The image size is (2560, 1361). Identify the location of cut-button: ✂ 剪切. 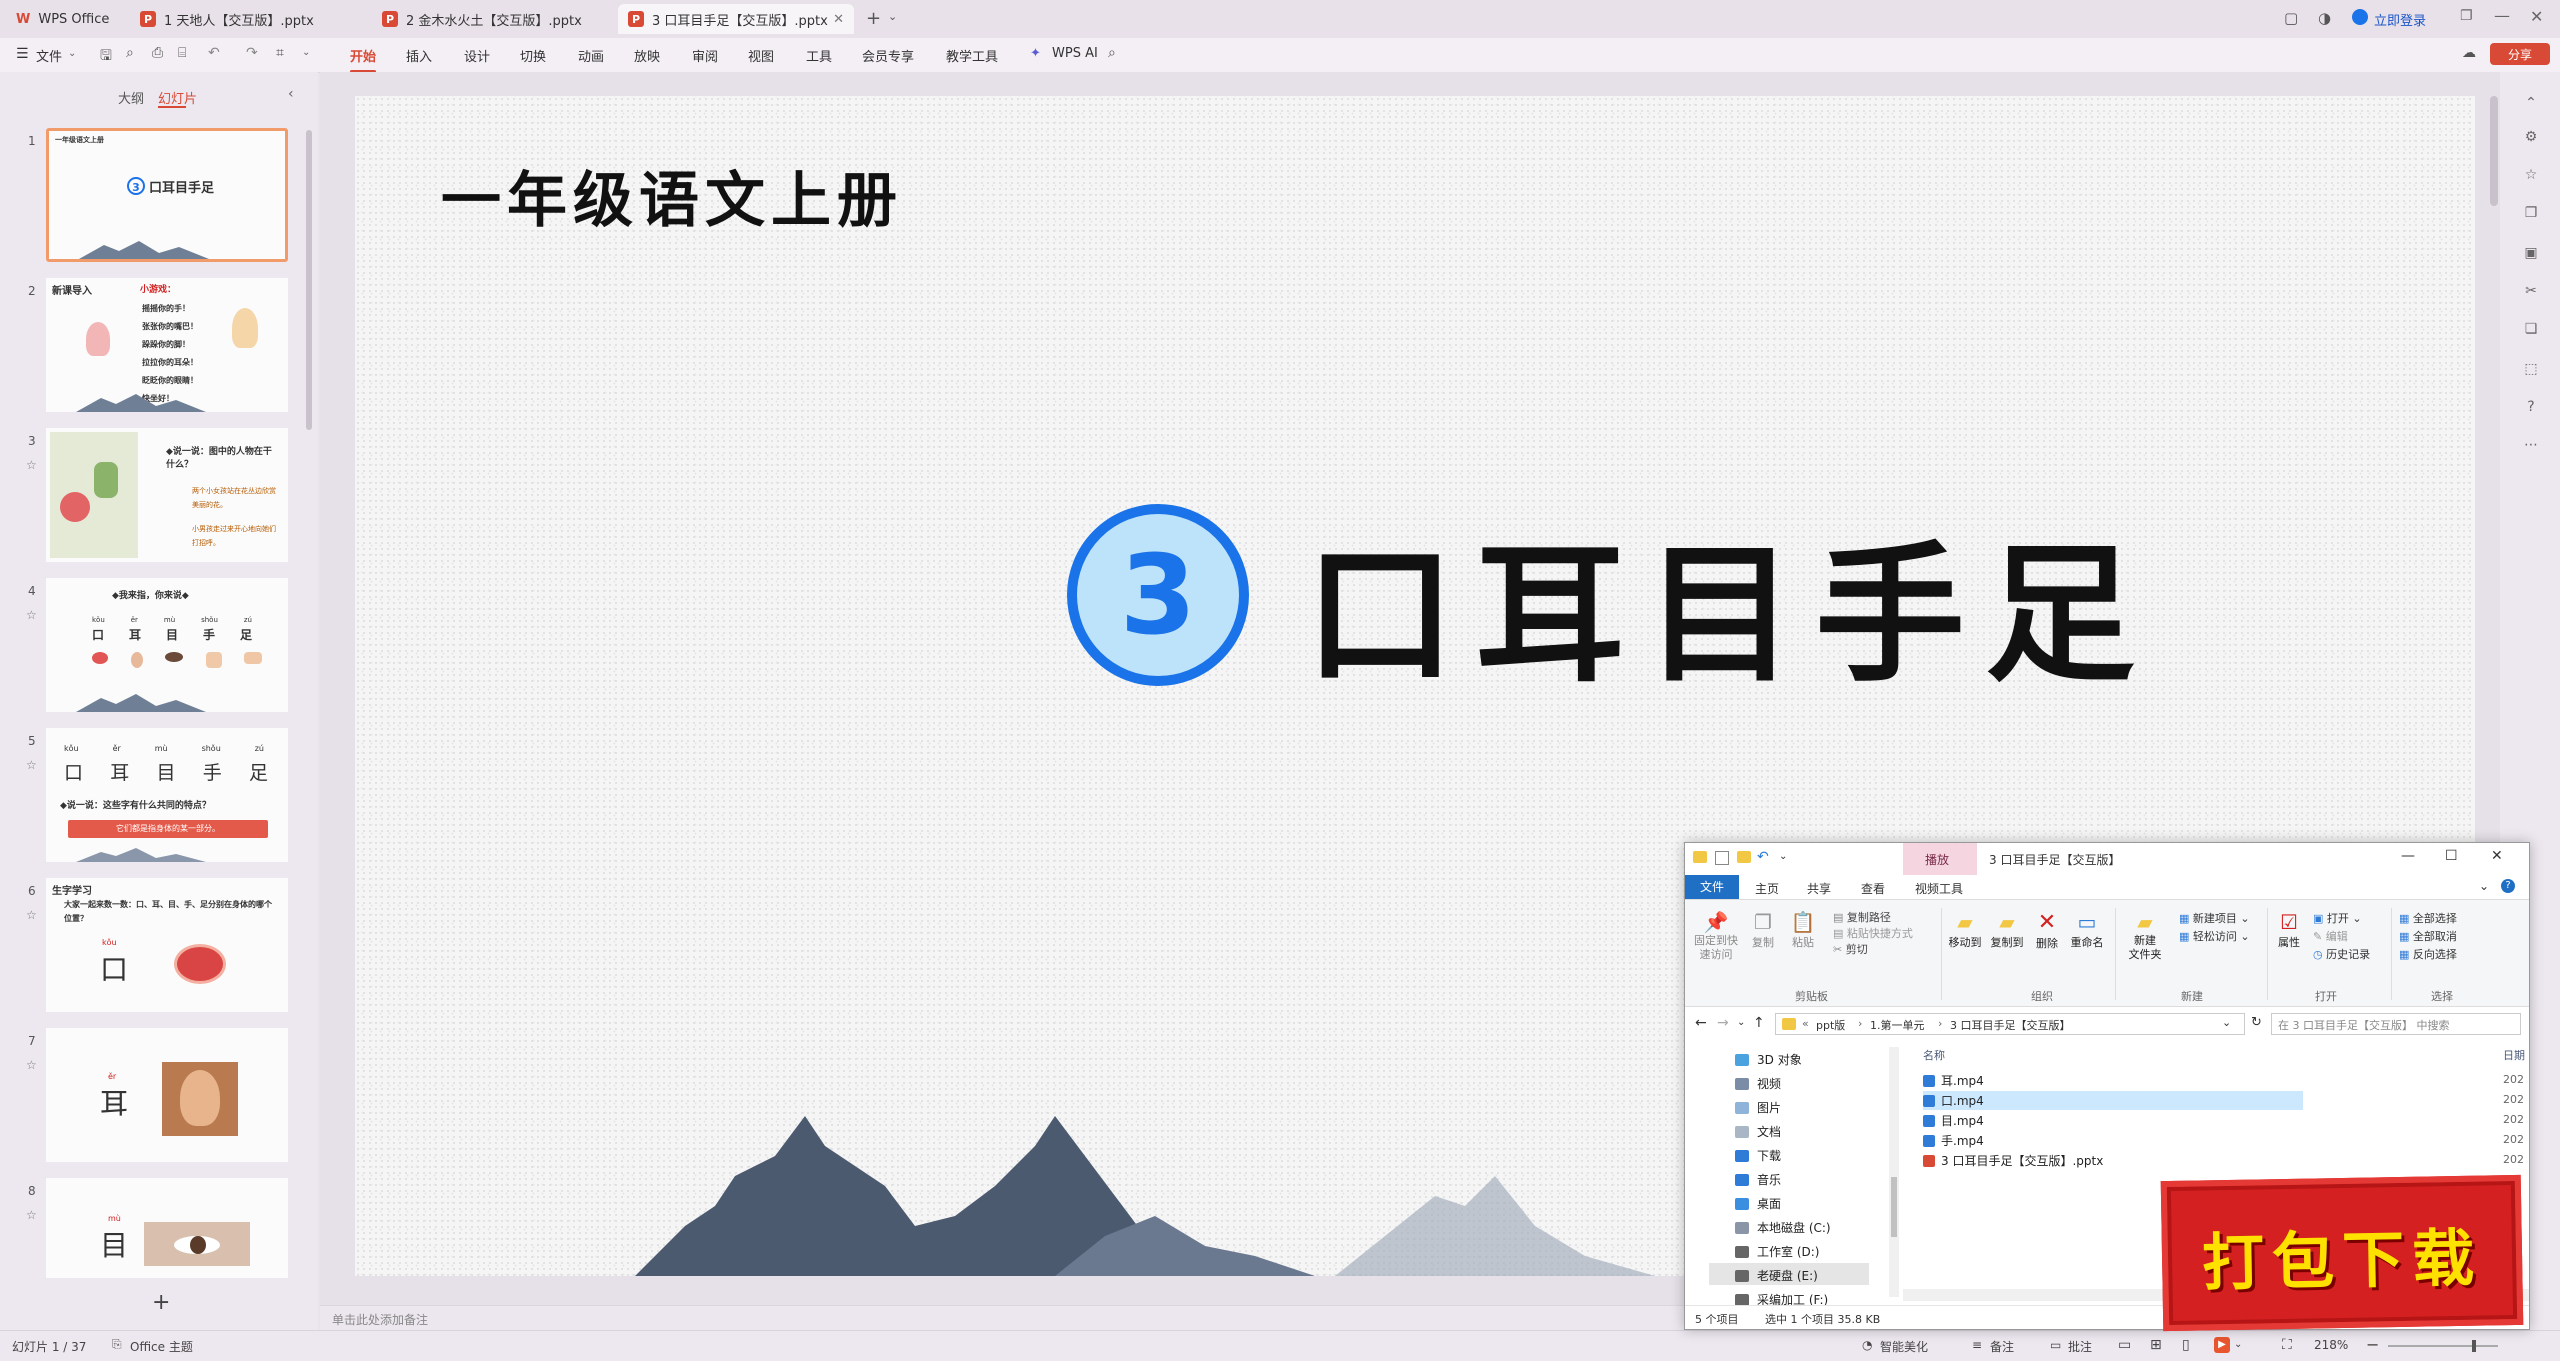
(1873, 950).